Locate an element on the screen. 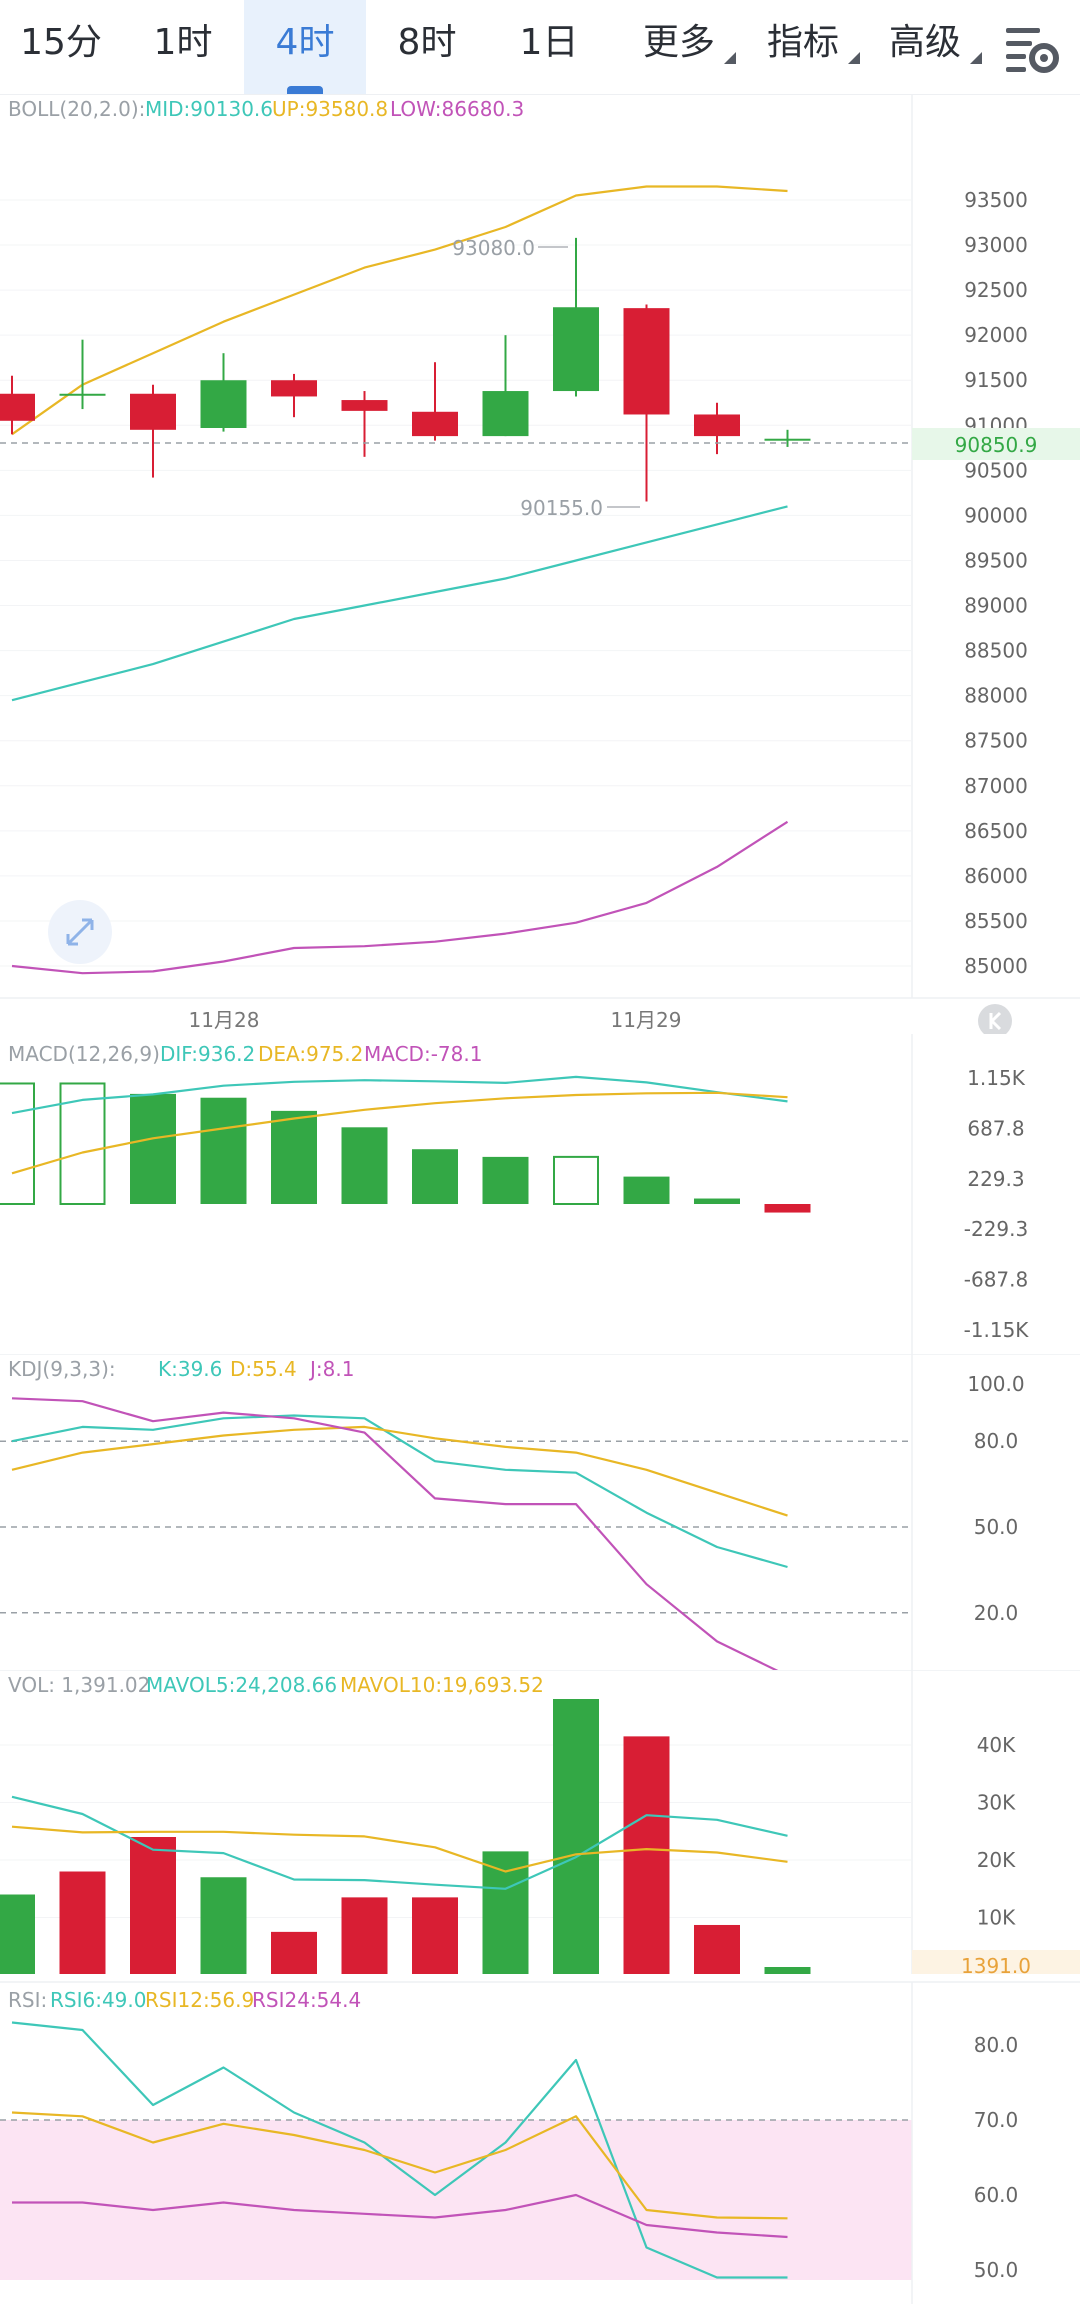 The width and height of the screenshot is (1080, 2304). chart-settings-icon is located at coordinates (1030, 48).